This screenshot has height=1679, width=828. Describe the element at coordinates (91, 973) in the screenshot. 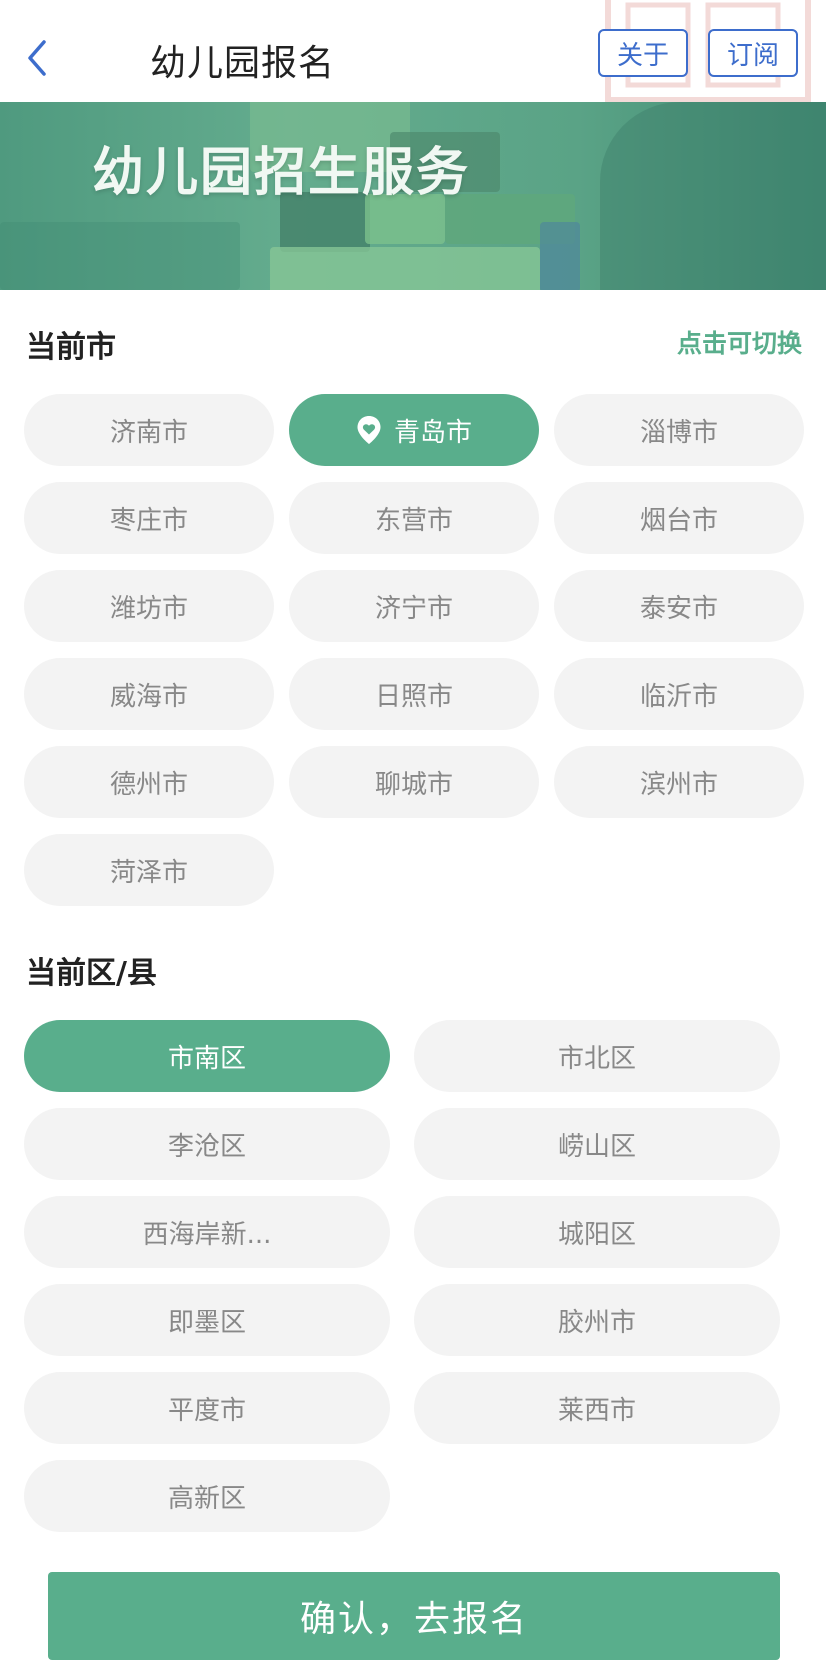

I see `district-section-title: 当前区/县` at that location.